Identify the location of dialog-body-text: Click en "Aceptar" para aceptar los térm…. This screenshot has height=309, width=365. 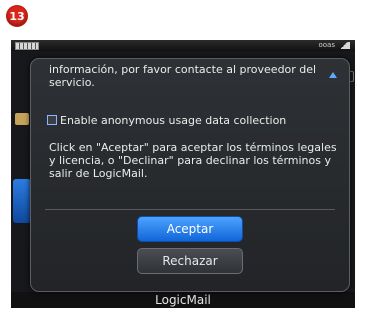
(193, 160).